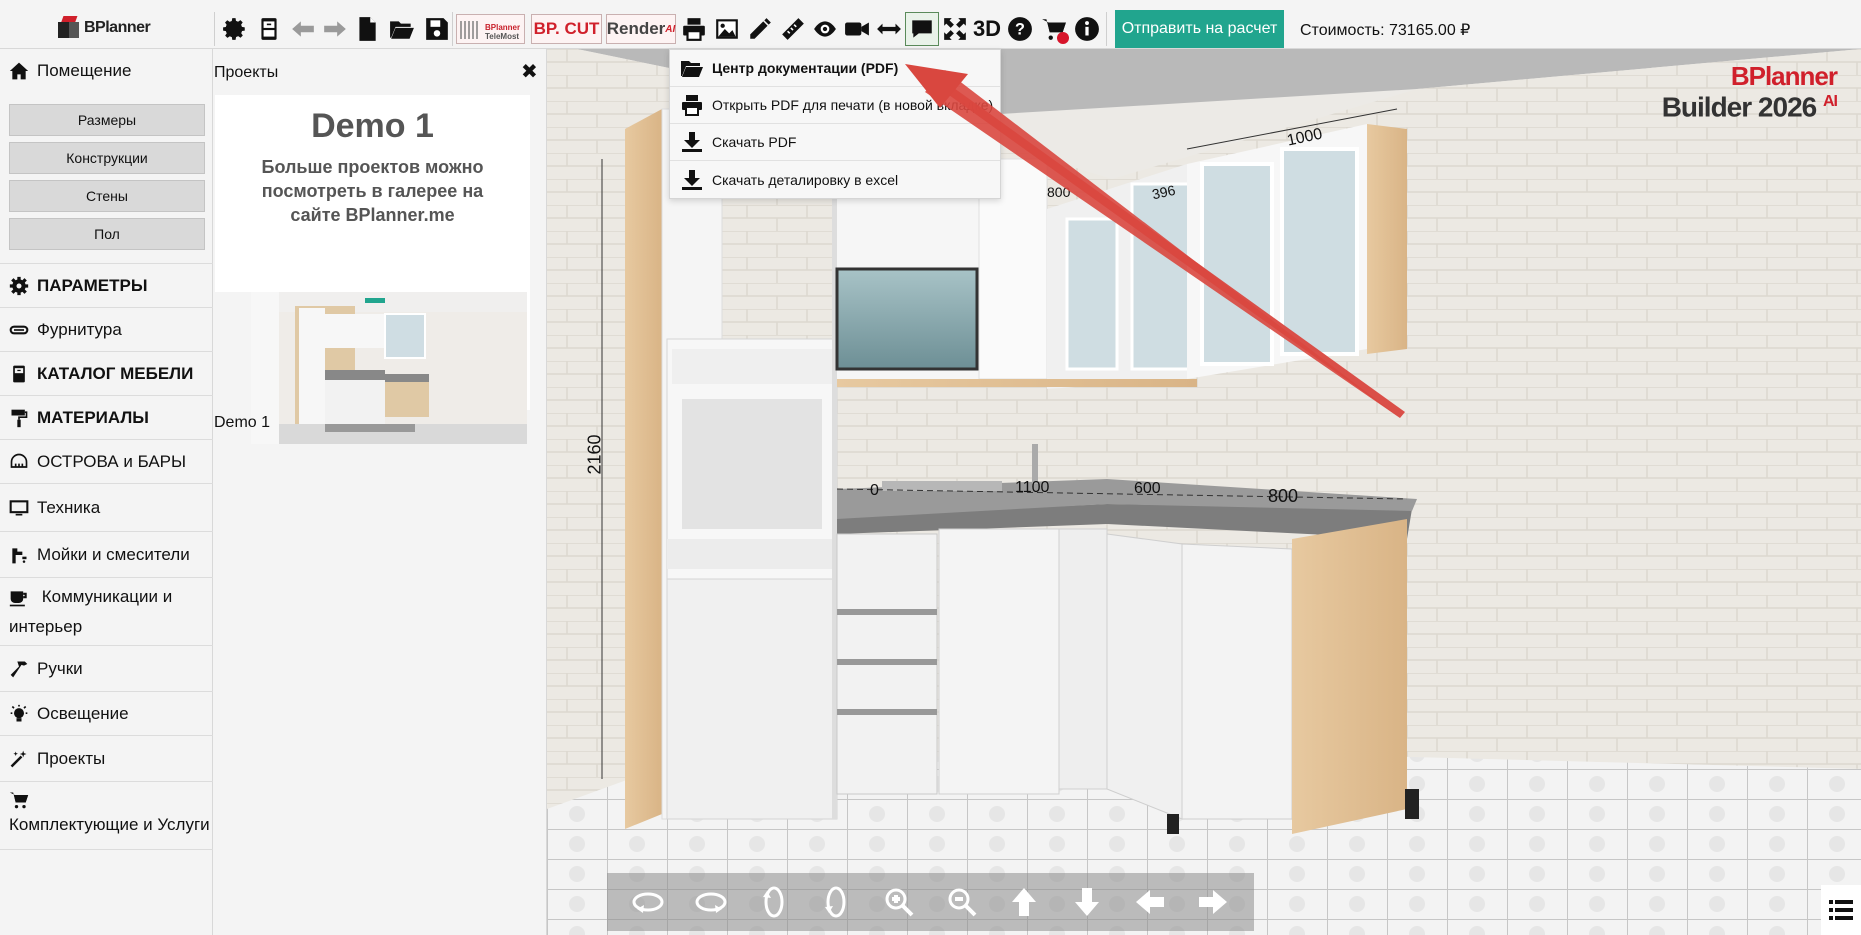 The image size is (1861, 935). I want to click on comment-icon, so click(922, 29).